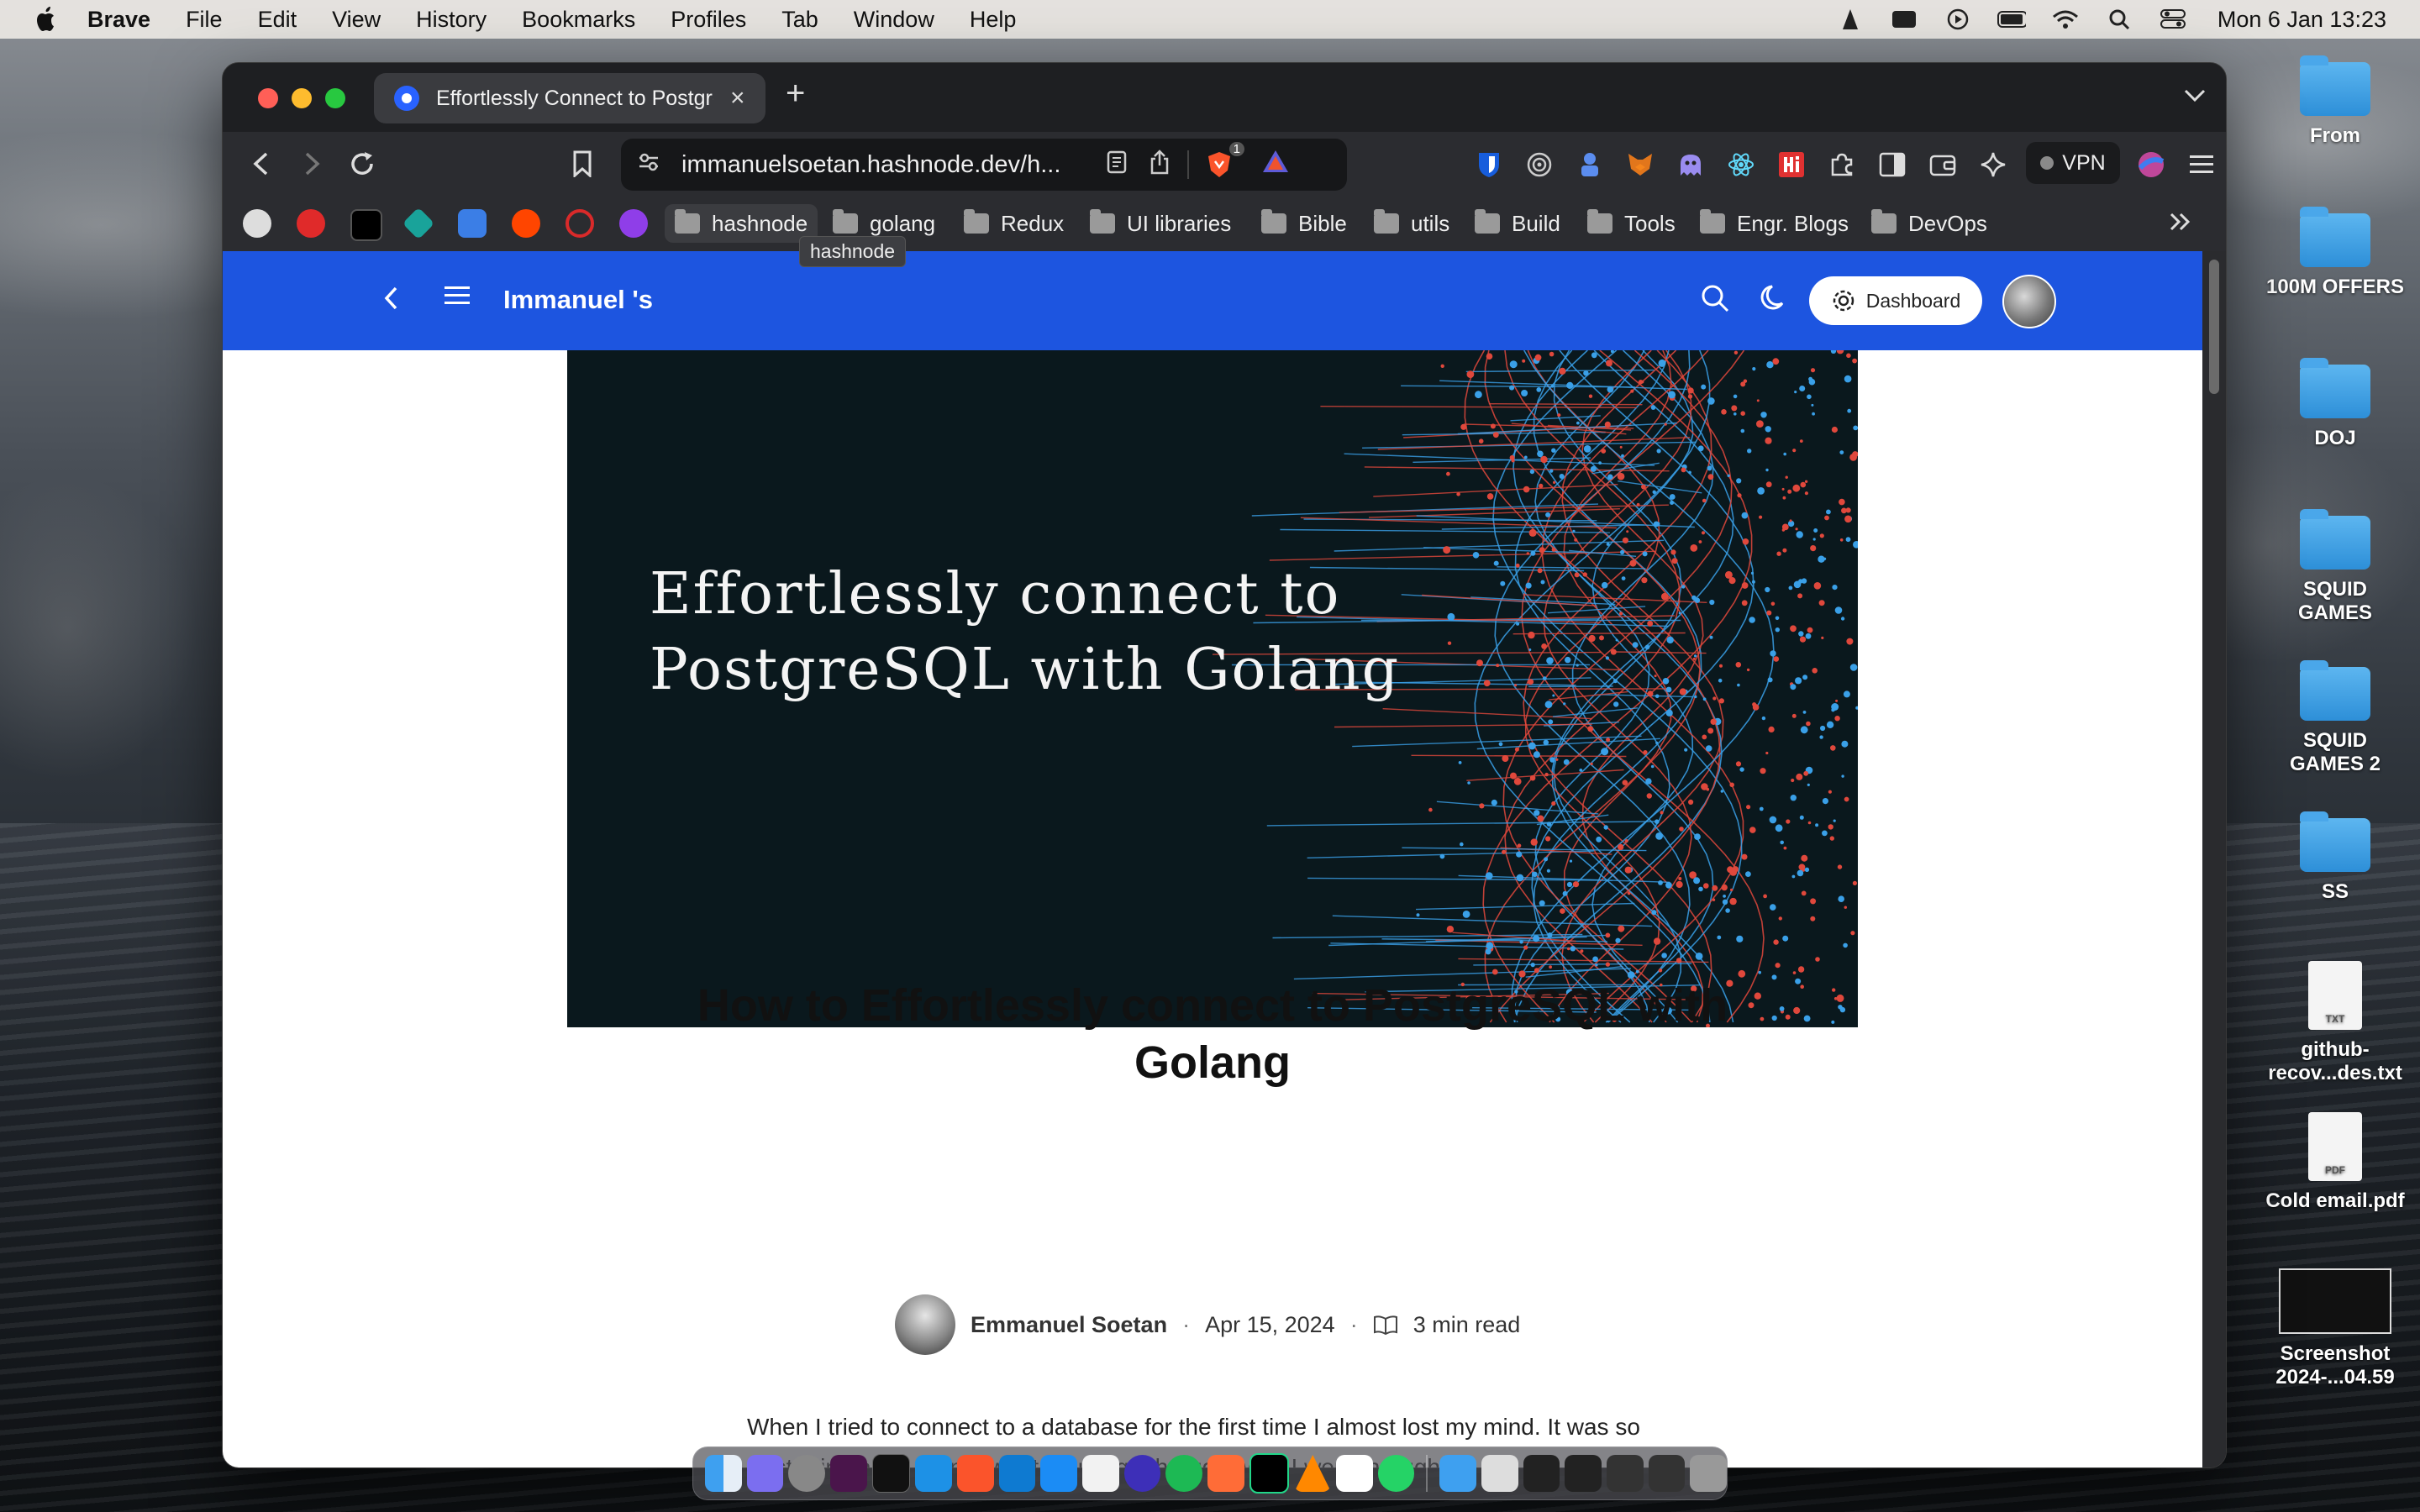 The image size is (2420, 1512). I want to click on minimize-window-button, so click(302, 98).